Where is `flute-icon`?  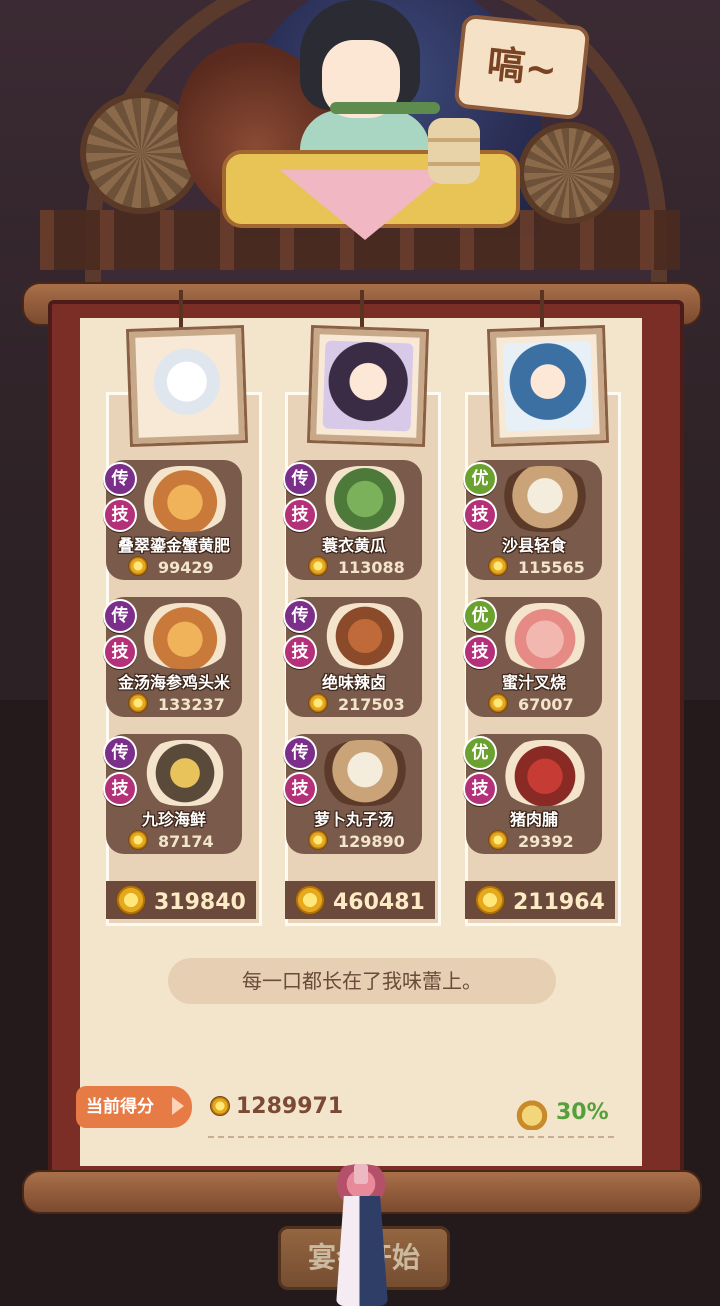 flute-icon is located at coordinates (385, 108).